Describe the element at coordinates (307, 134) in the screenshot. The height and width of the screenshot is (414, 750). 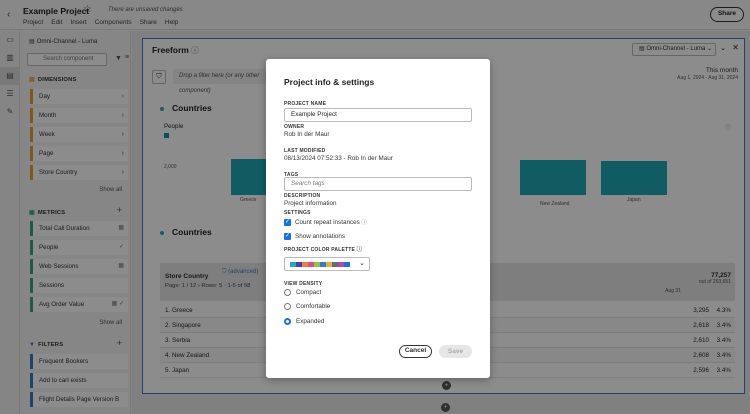
I see `owner-value: Rob In der Maur` at that location.